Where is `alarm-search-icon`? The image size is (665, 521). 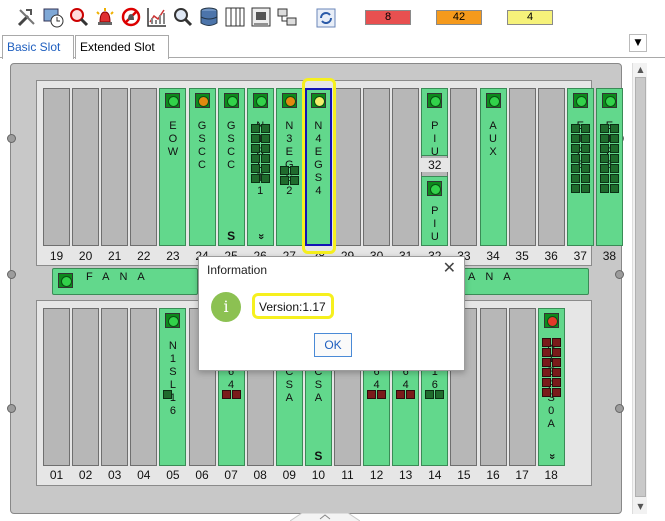 alarm-search-icon is located at coordinates (79, 17).